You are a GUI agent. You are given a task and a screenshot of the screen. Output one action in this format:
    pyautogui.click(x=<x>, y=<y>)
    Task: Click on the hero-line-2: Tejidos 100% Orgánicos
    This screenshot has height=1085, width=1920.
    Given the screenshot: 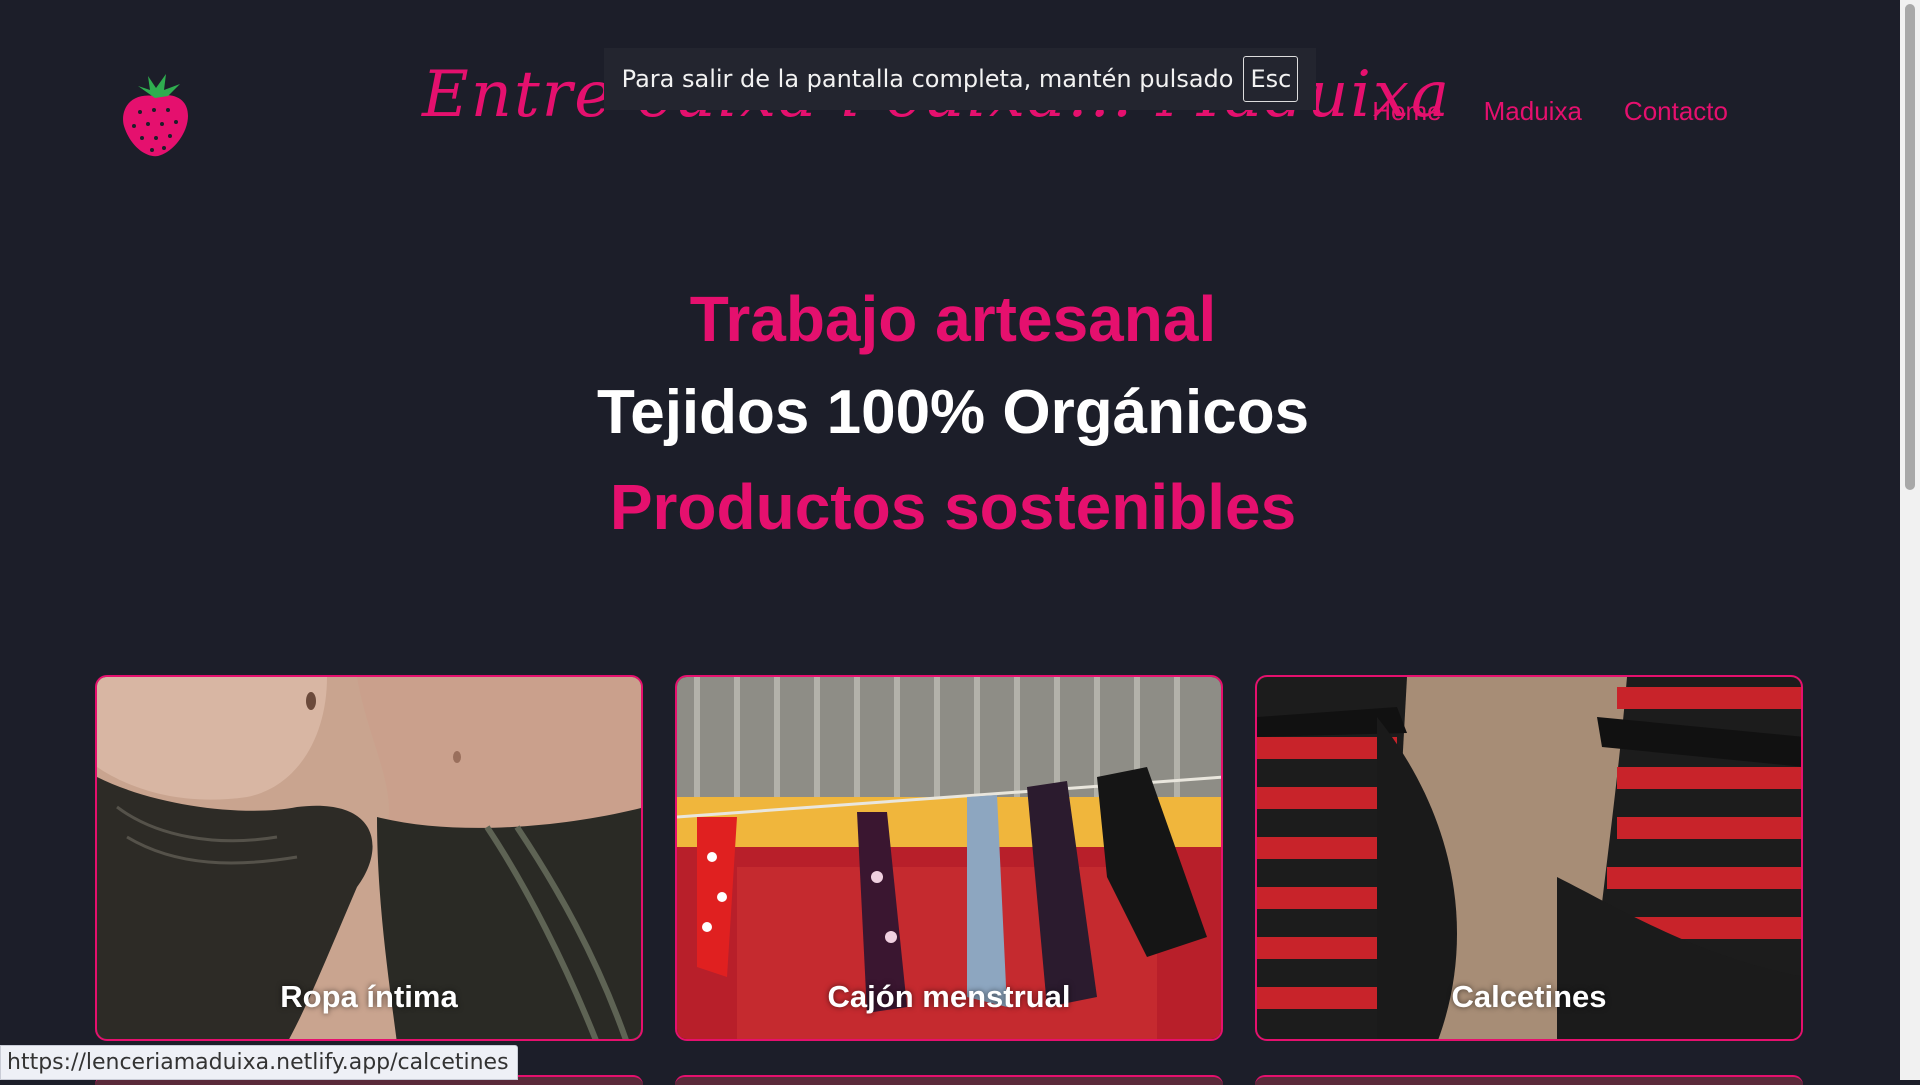 What is the action you would take?
    pyautogui.click(x=953, y=412)
    